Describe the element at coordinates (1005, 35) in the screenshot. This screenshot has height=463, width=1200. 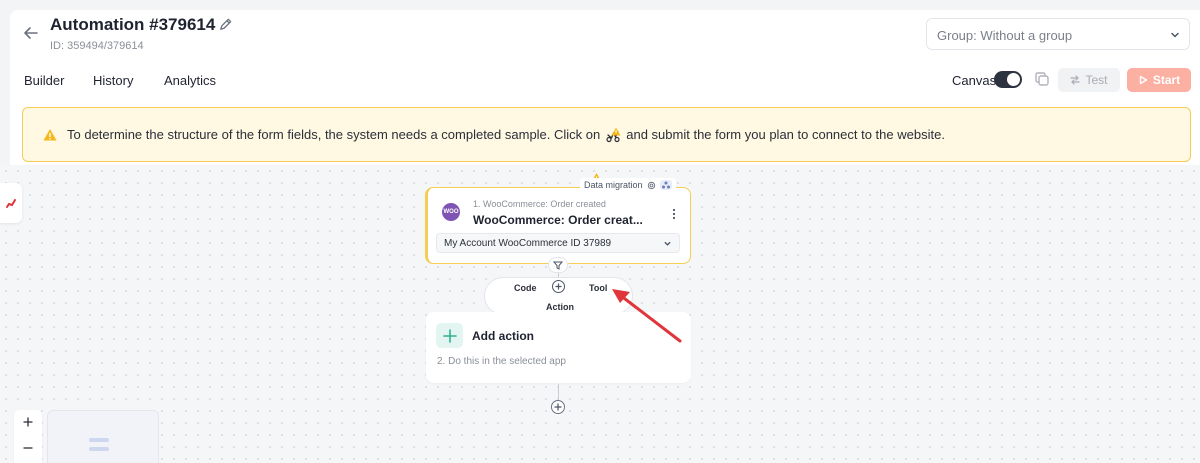
I see `group-select-value: Group: Without a group` at that location.